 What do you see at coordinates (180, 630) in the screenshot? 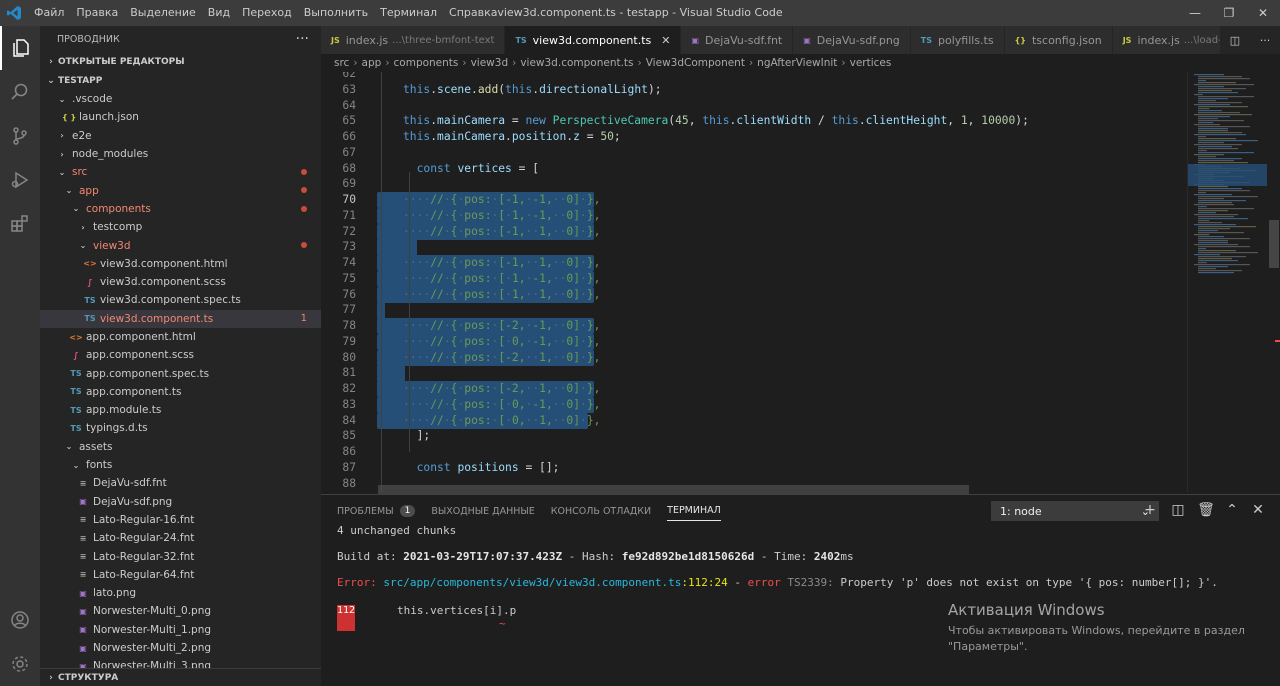
I see `tree-item: ▣ Norwester-Multi_1.png` at bounding box center [180, 630].